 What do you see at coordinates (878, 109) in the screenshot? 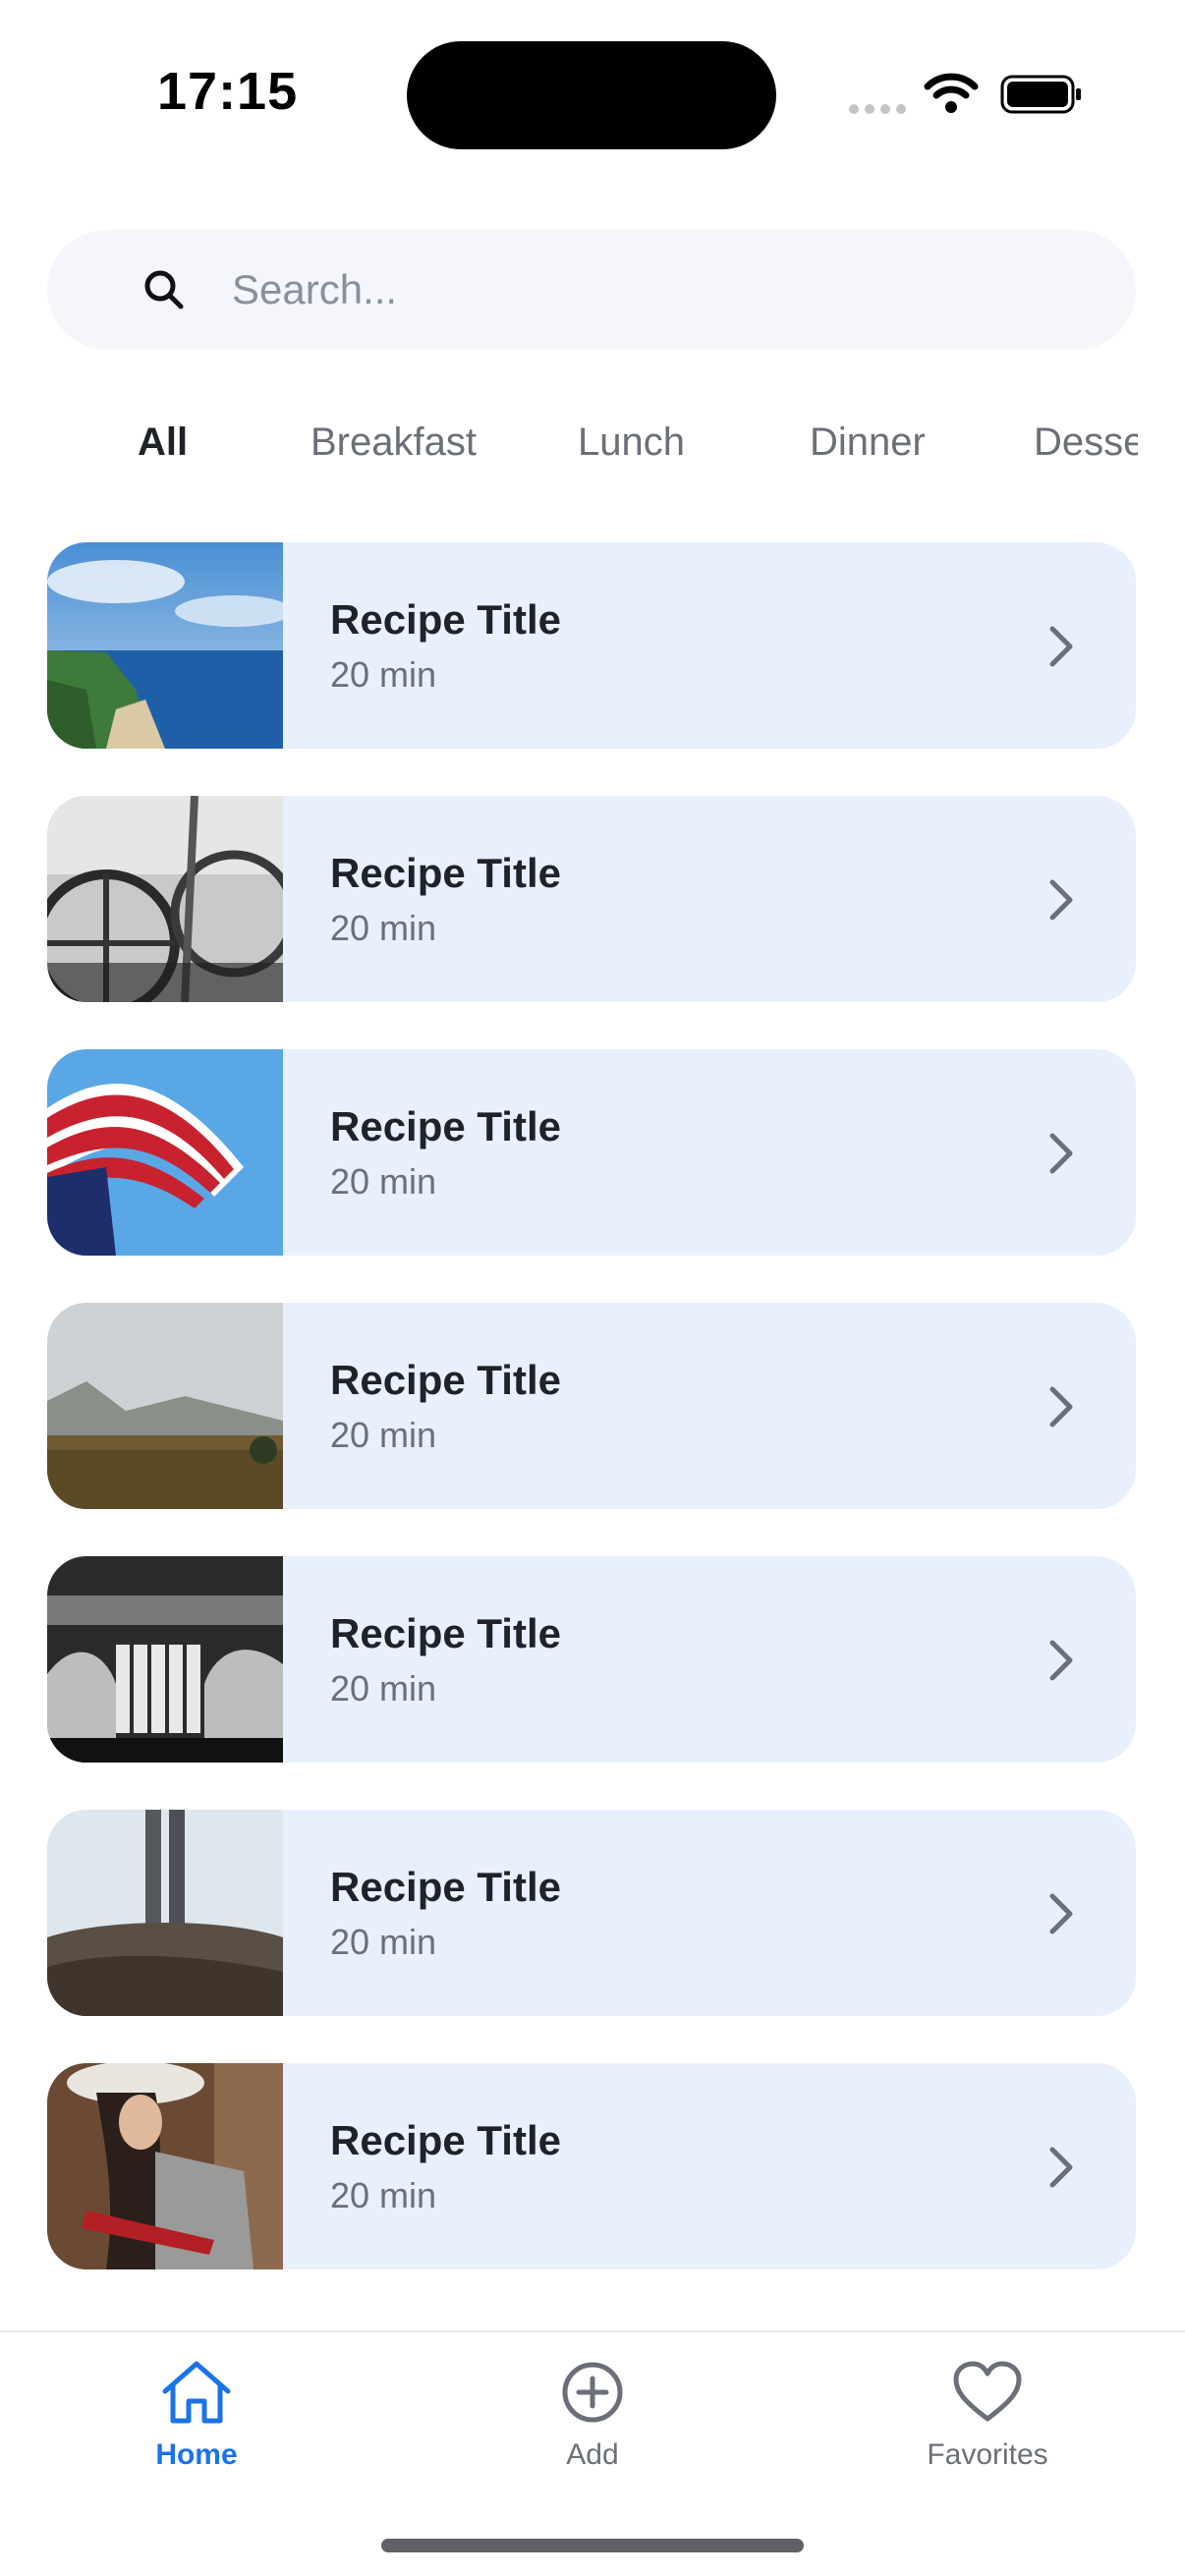
I see `cellular-signal-icon` at bounding box center [878, 109].